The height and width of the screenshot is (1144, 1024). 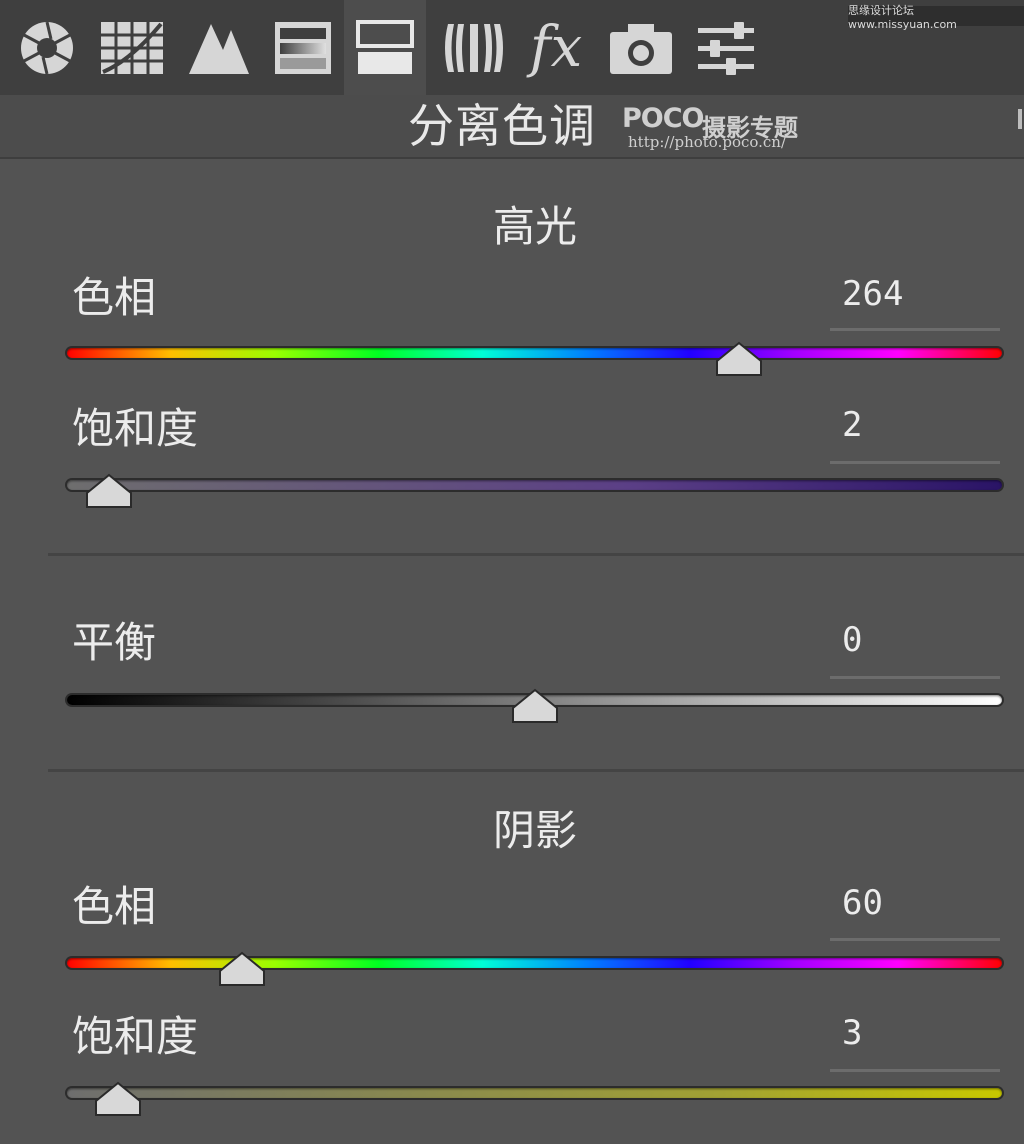 What do you see at coordinates (936, 17) in the screenshot?
I see `site-credit: 思缘设计论坛 www.missyuan.com` at bounding box center [936, 17].